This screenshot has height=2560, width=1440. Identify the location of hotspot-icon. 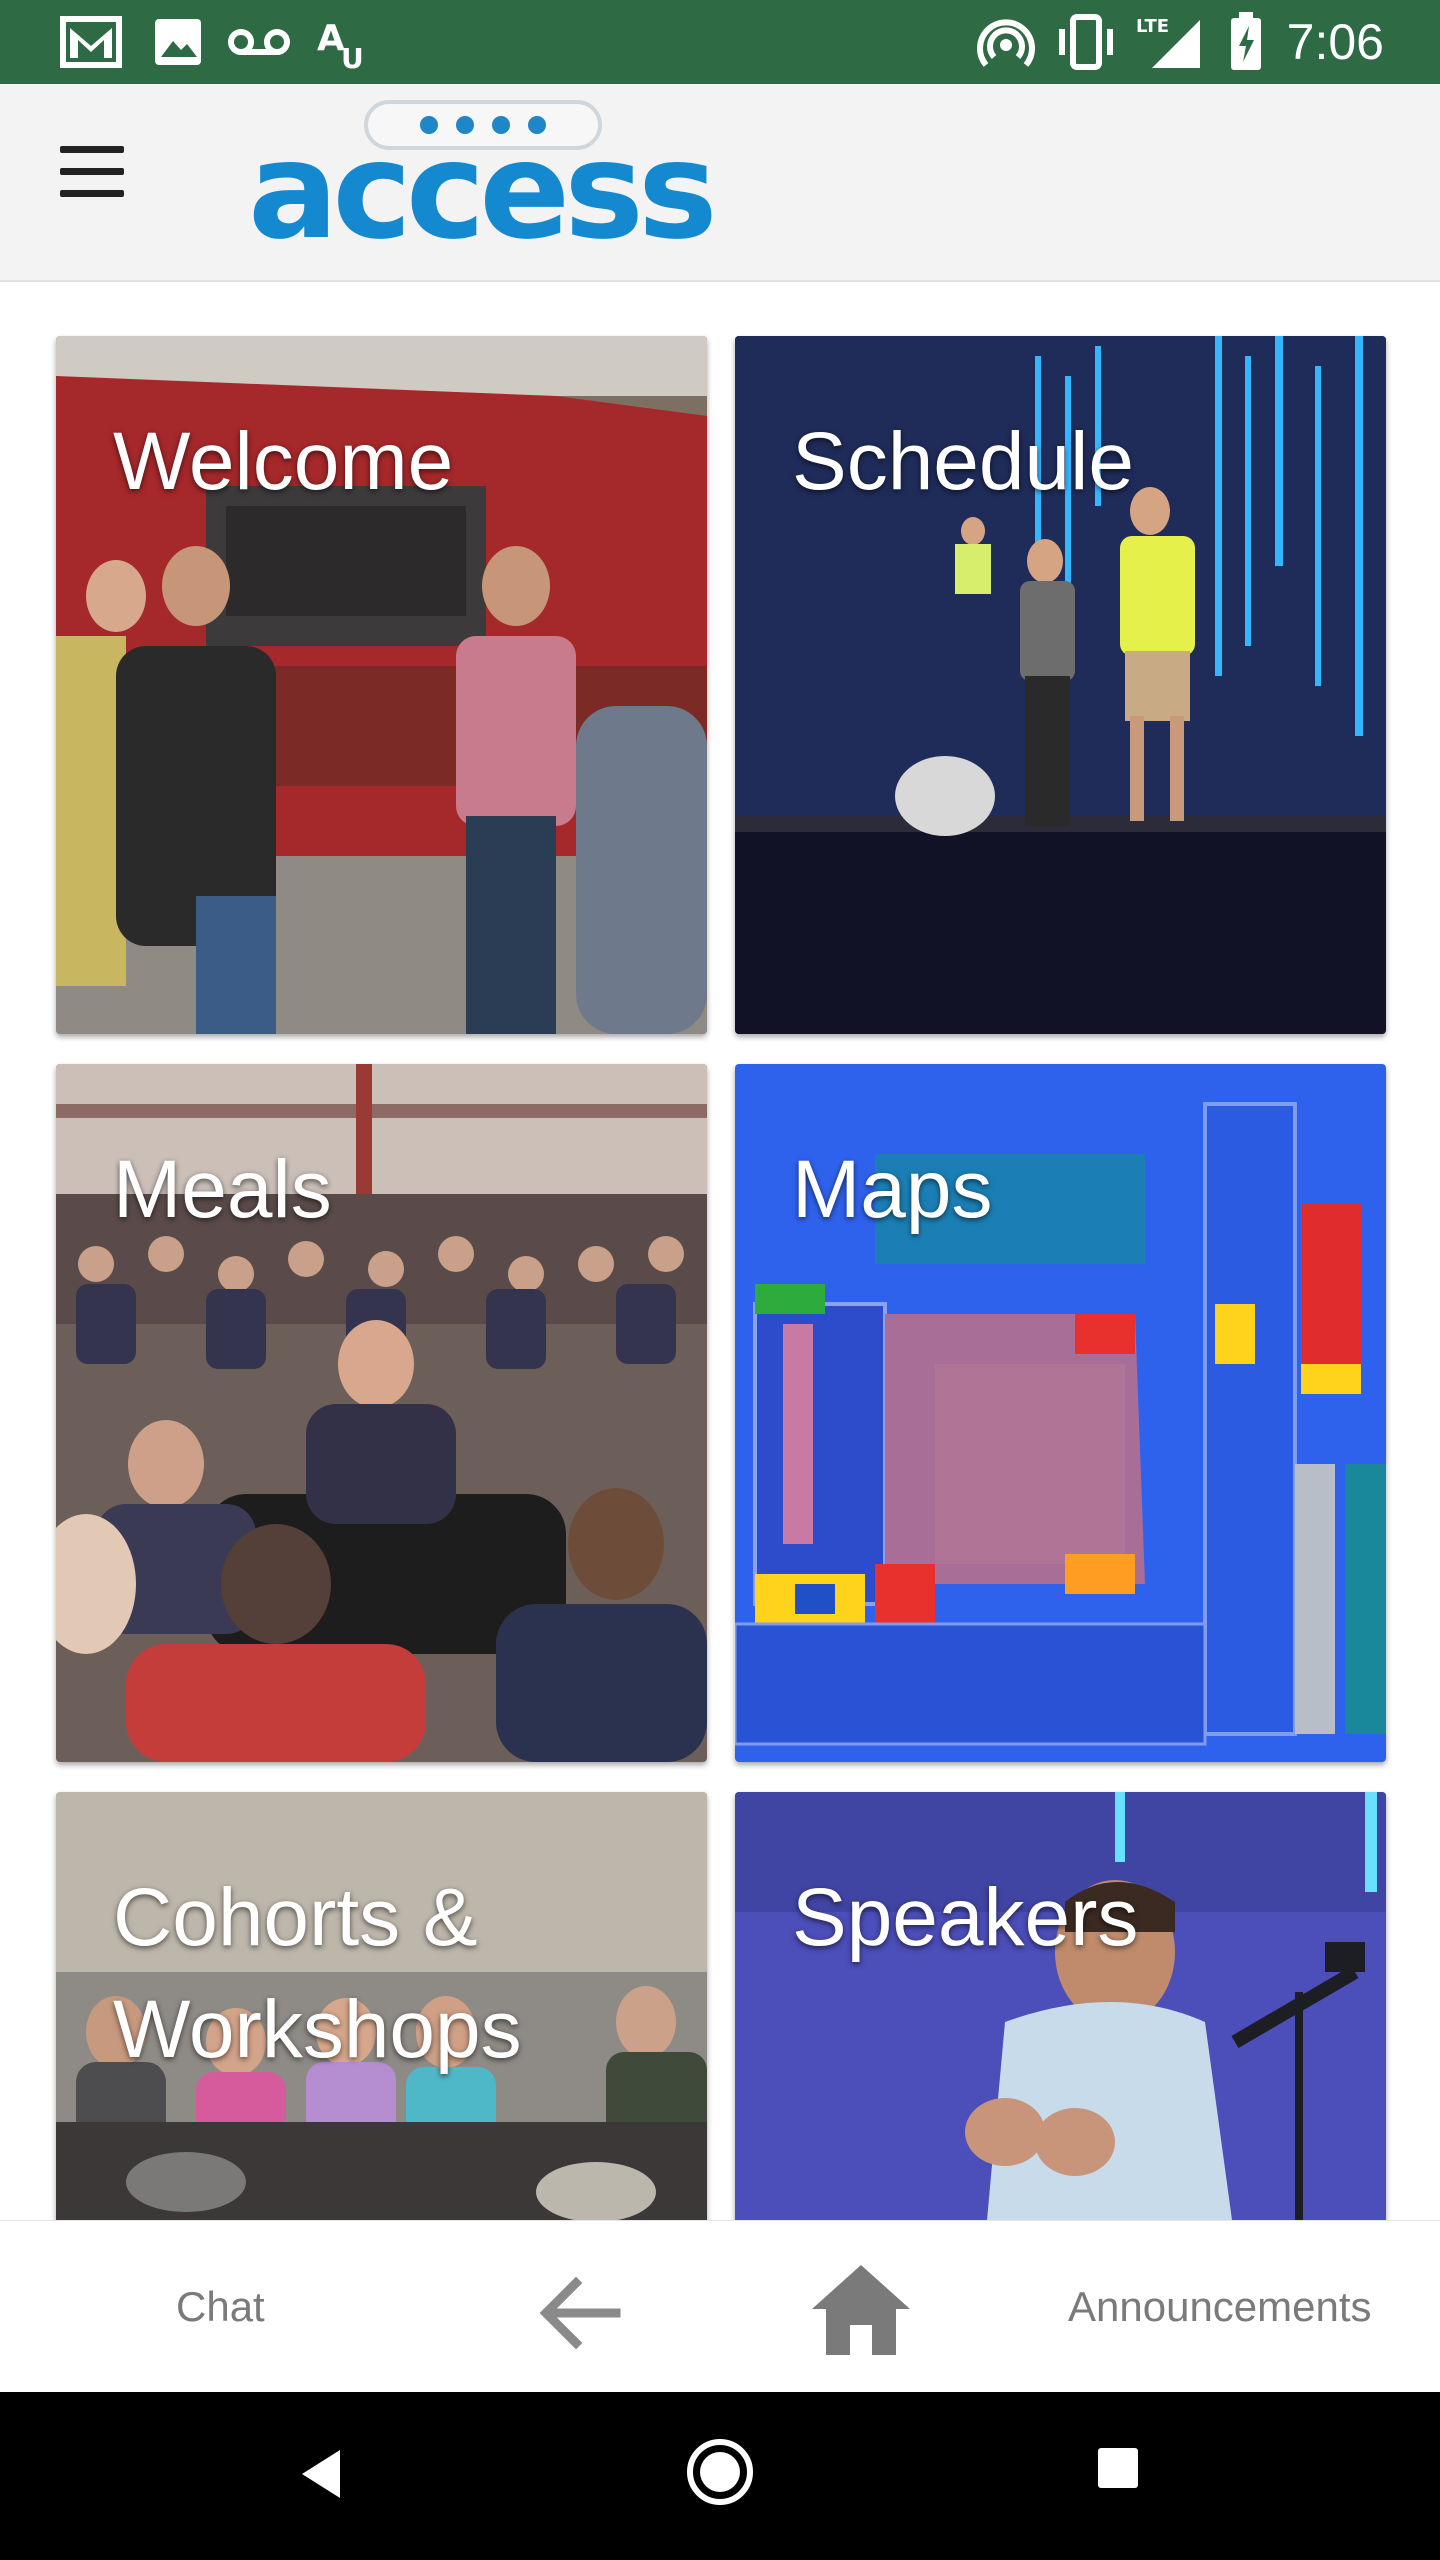
(1006, 42).